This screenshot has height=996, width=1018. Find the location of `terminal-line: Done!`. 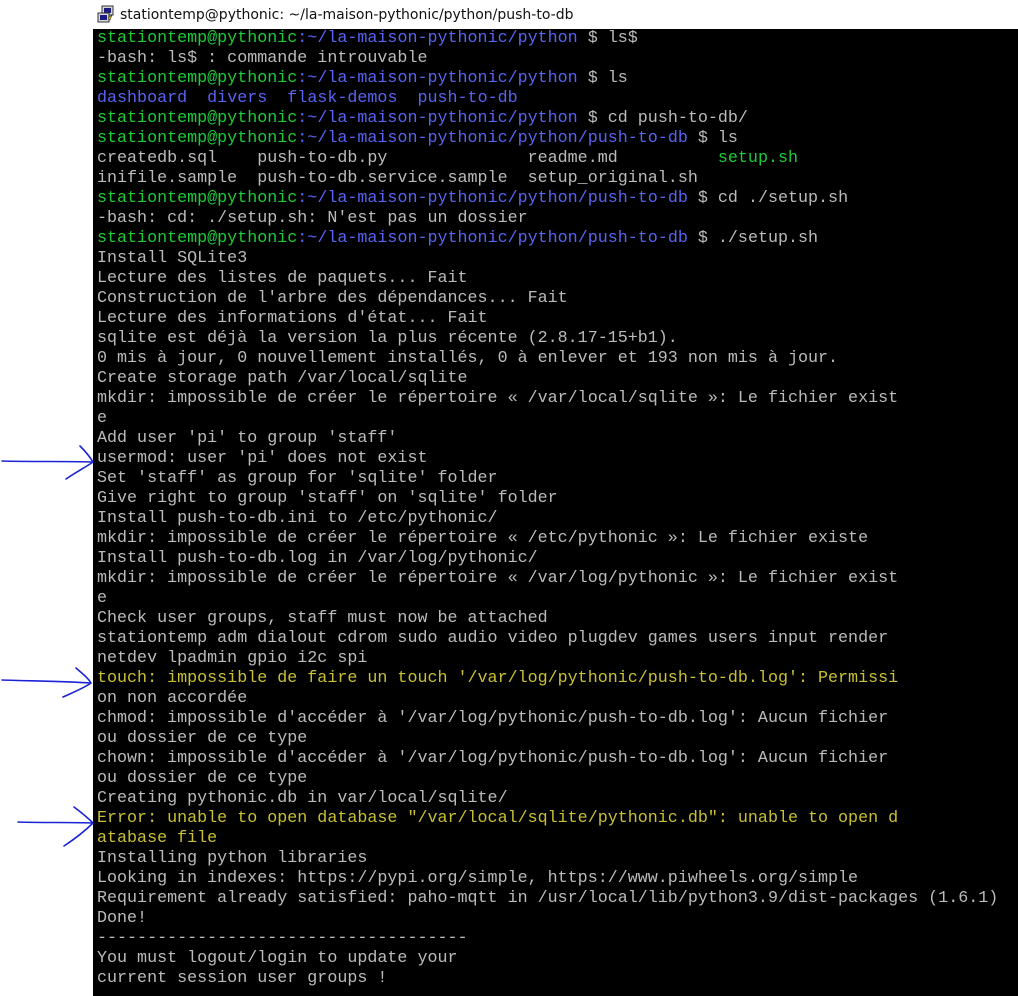

terminal-line: Done! is located at coordinates (122, 919).